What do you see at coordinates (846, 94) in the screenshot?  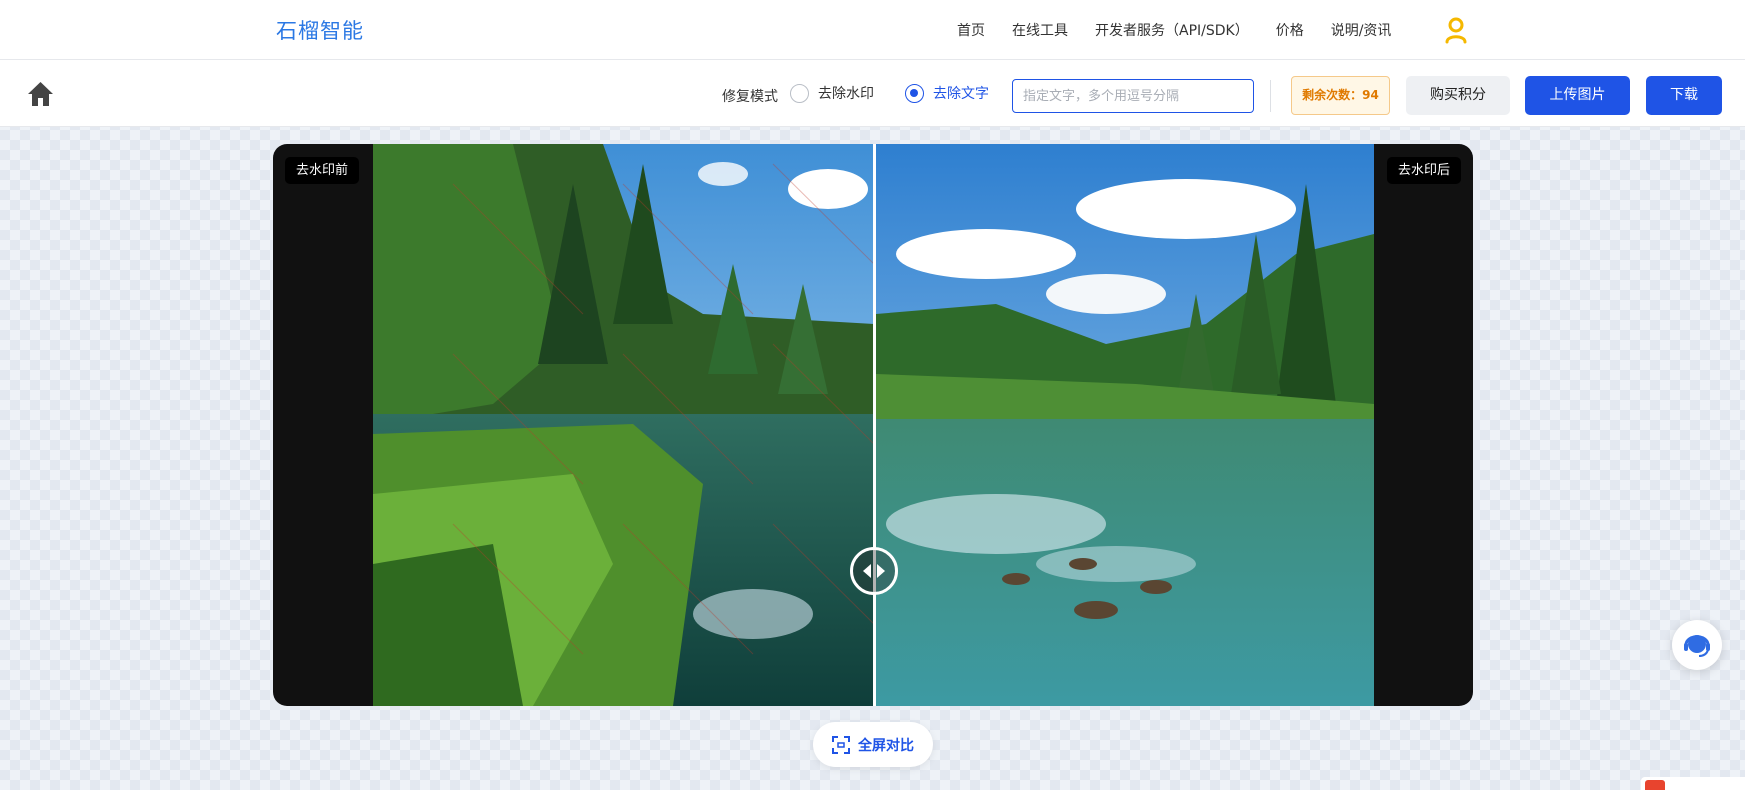 I see `mode-remove-watermark-label: 去除水印` at bounding box center [846, 94].